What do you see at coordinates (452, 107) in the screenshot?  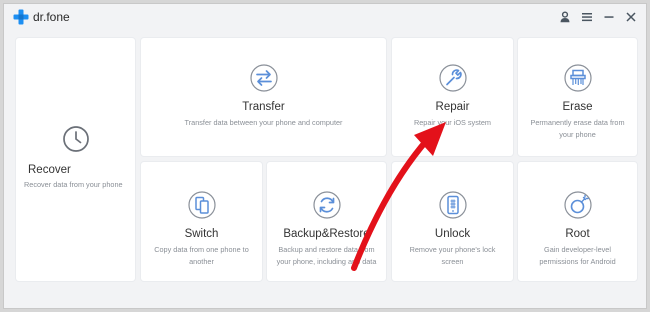 I see `tile-repair-title: Repair` at bounding box center [452, 107].